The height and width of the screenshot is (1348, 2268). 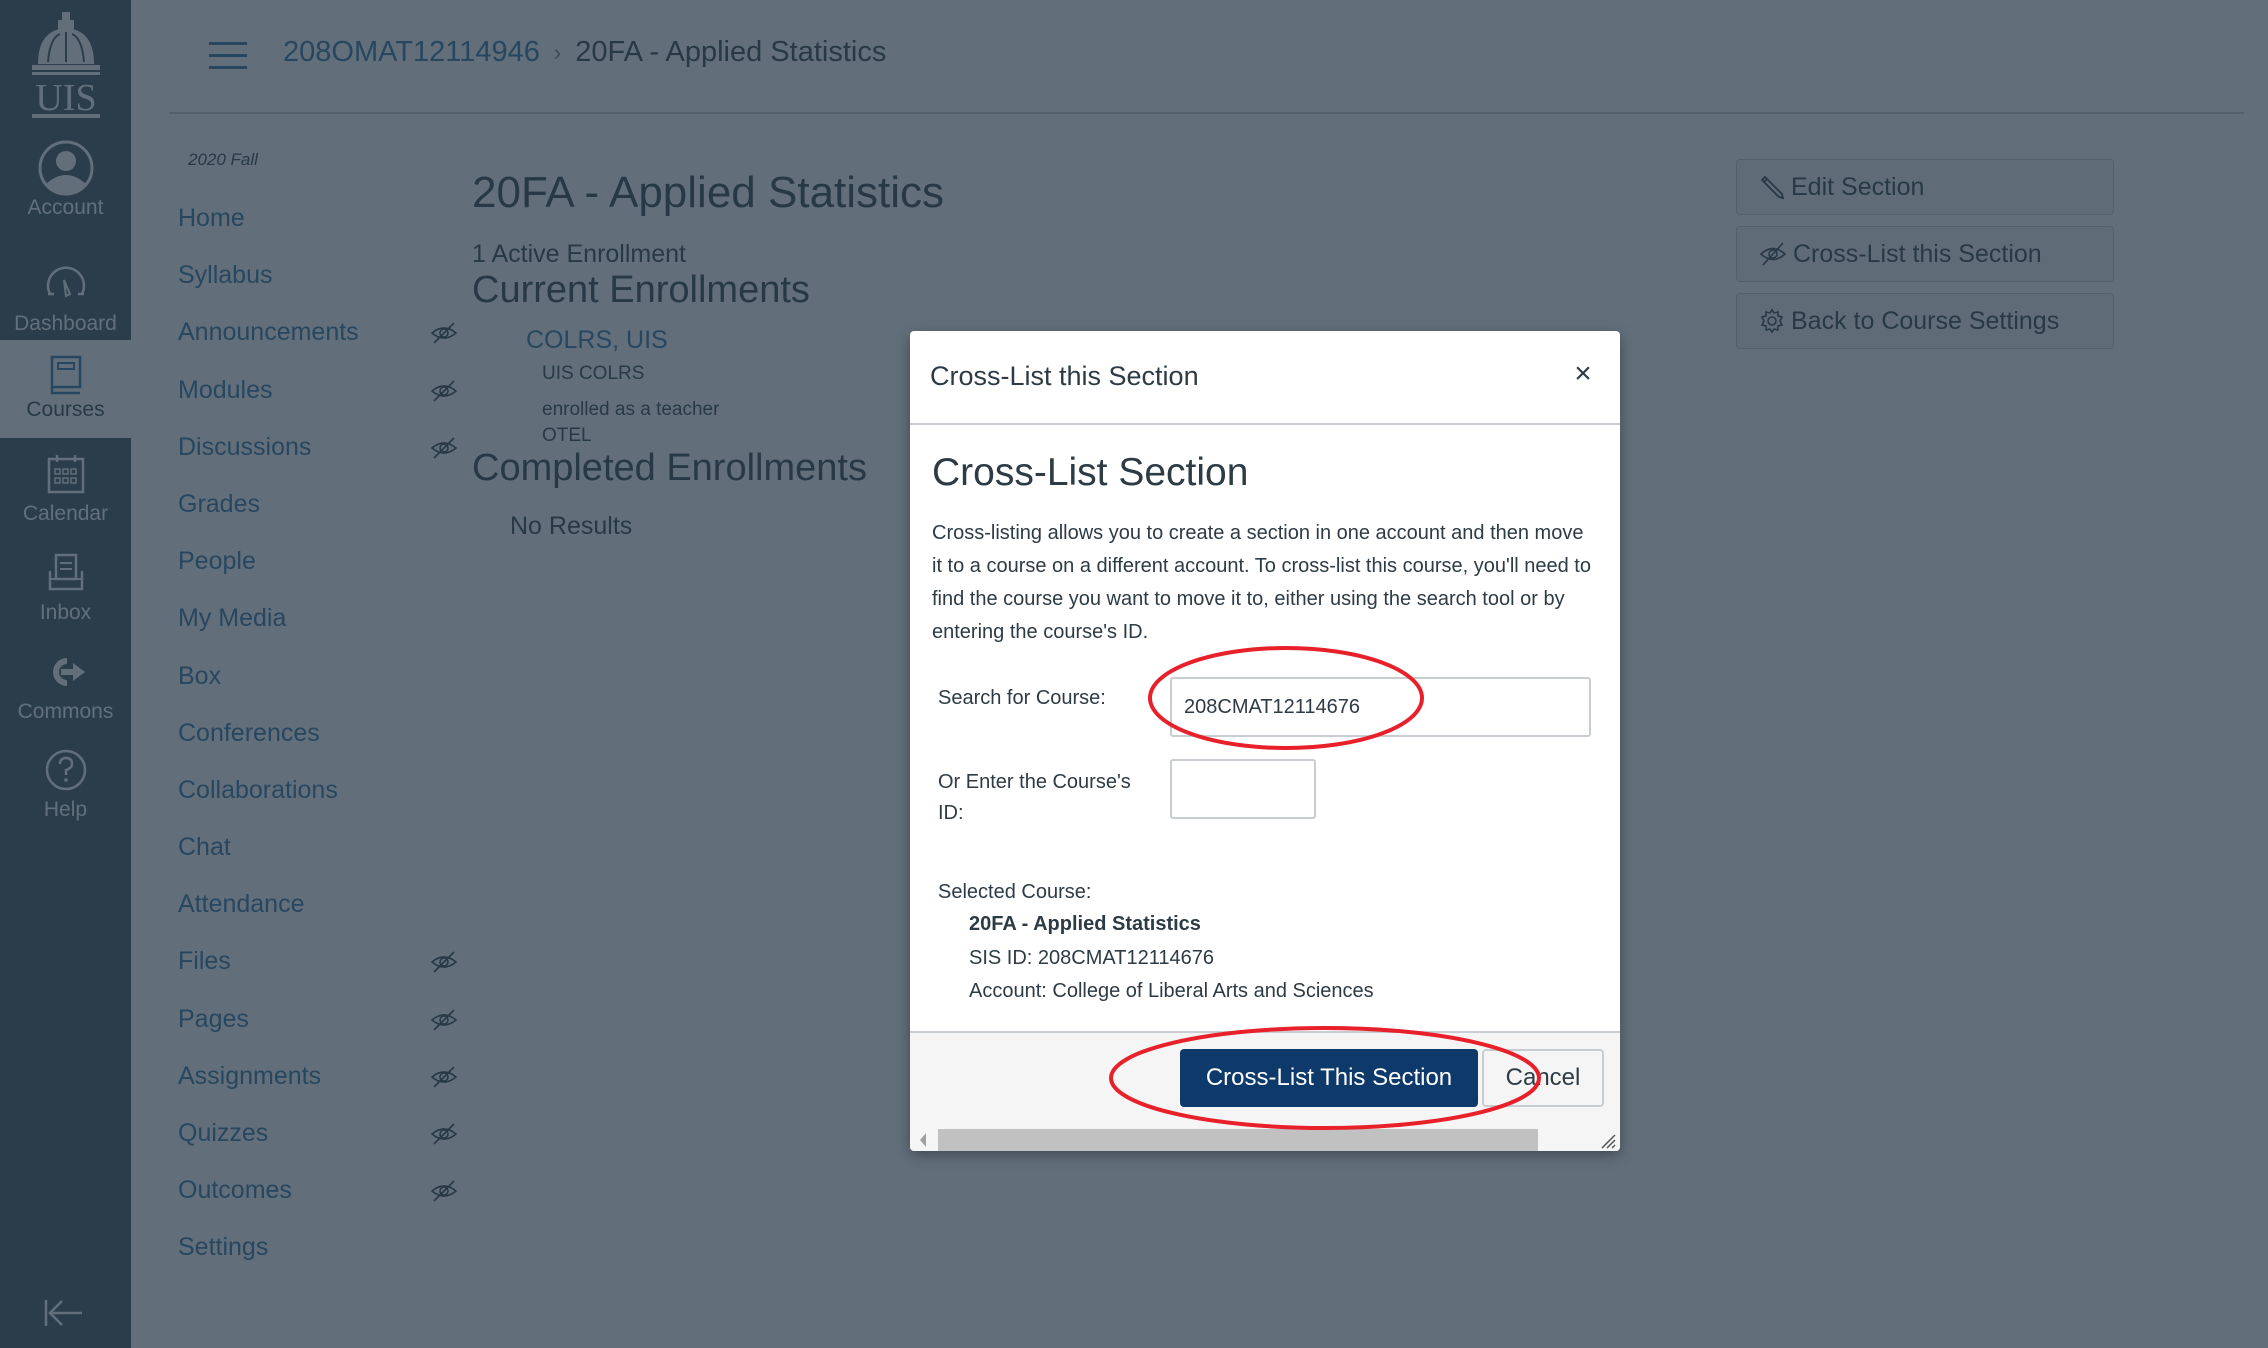 What do you see at coordinates (1022, 698) in the screenshot?
I see `search-for-course-label: Search for Course:` at bounding box center [1022, 698].